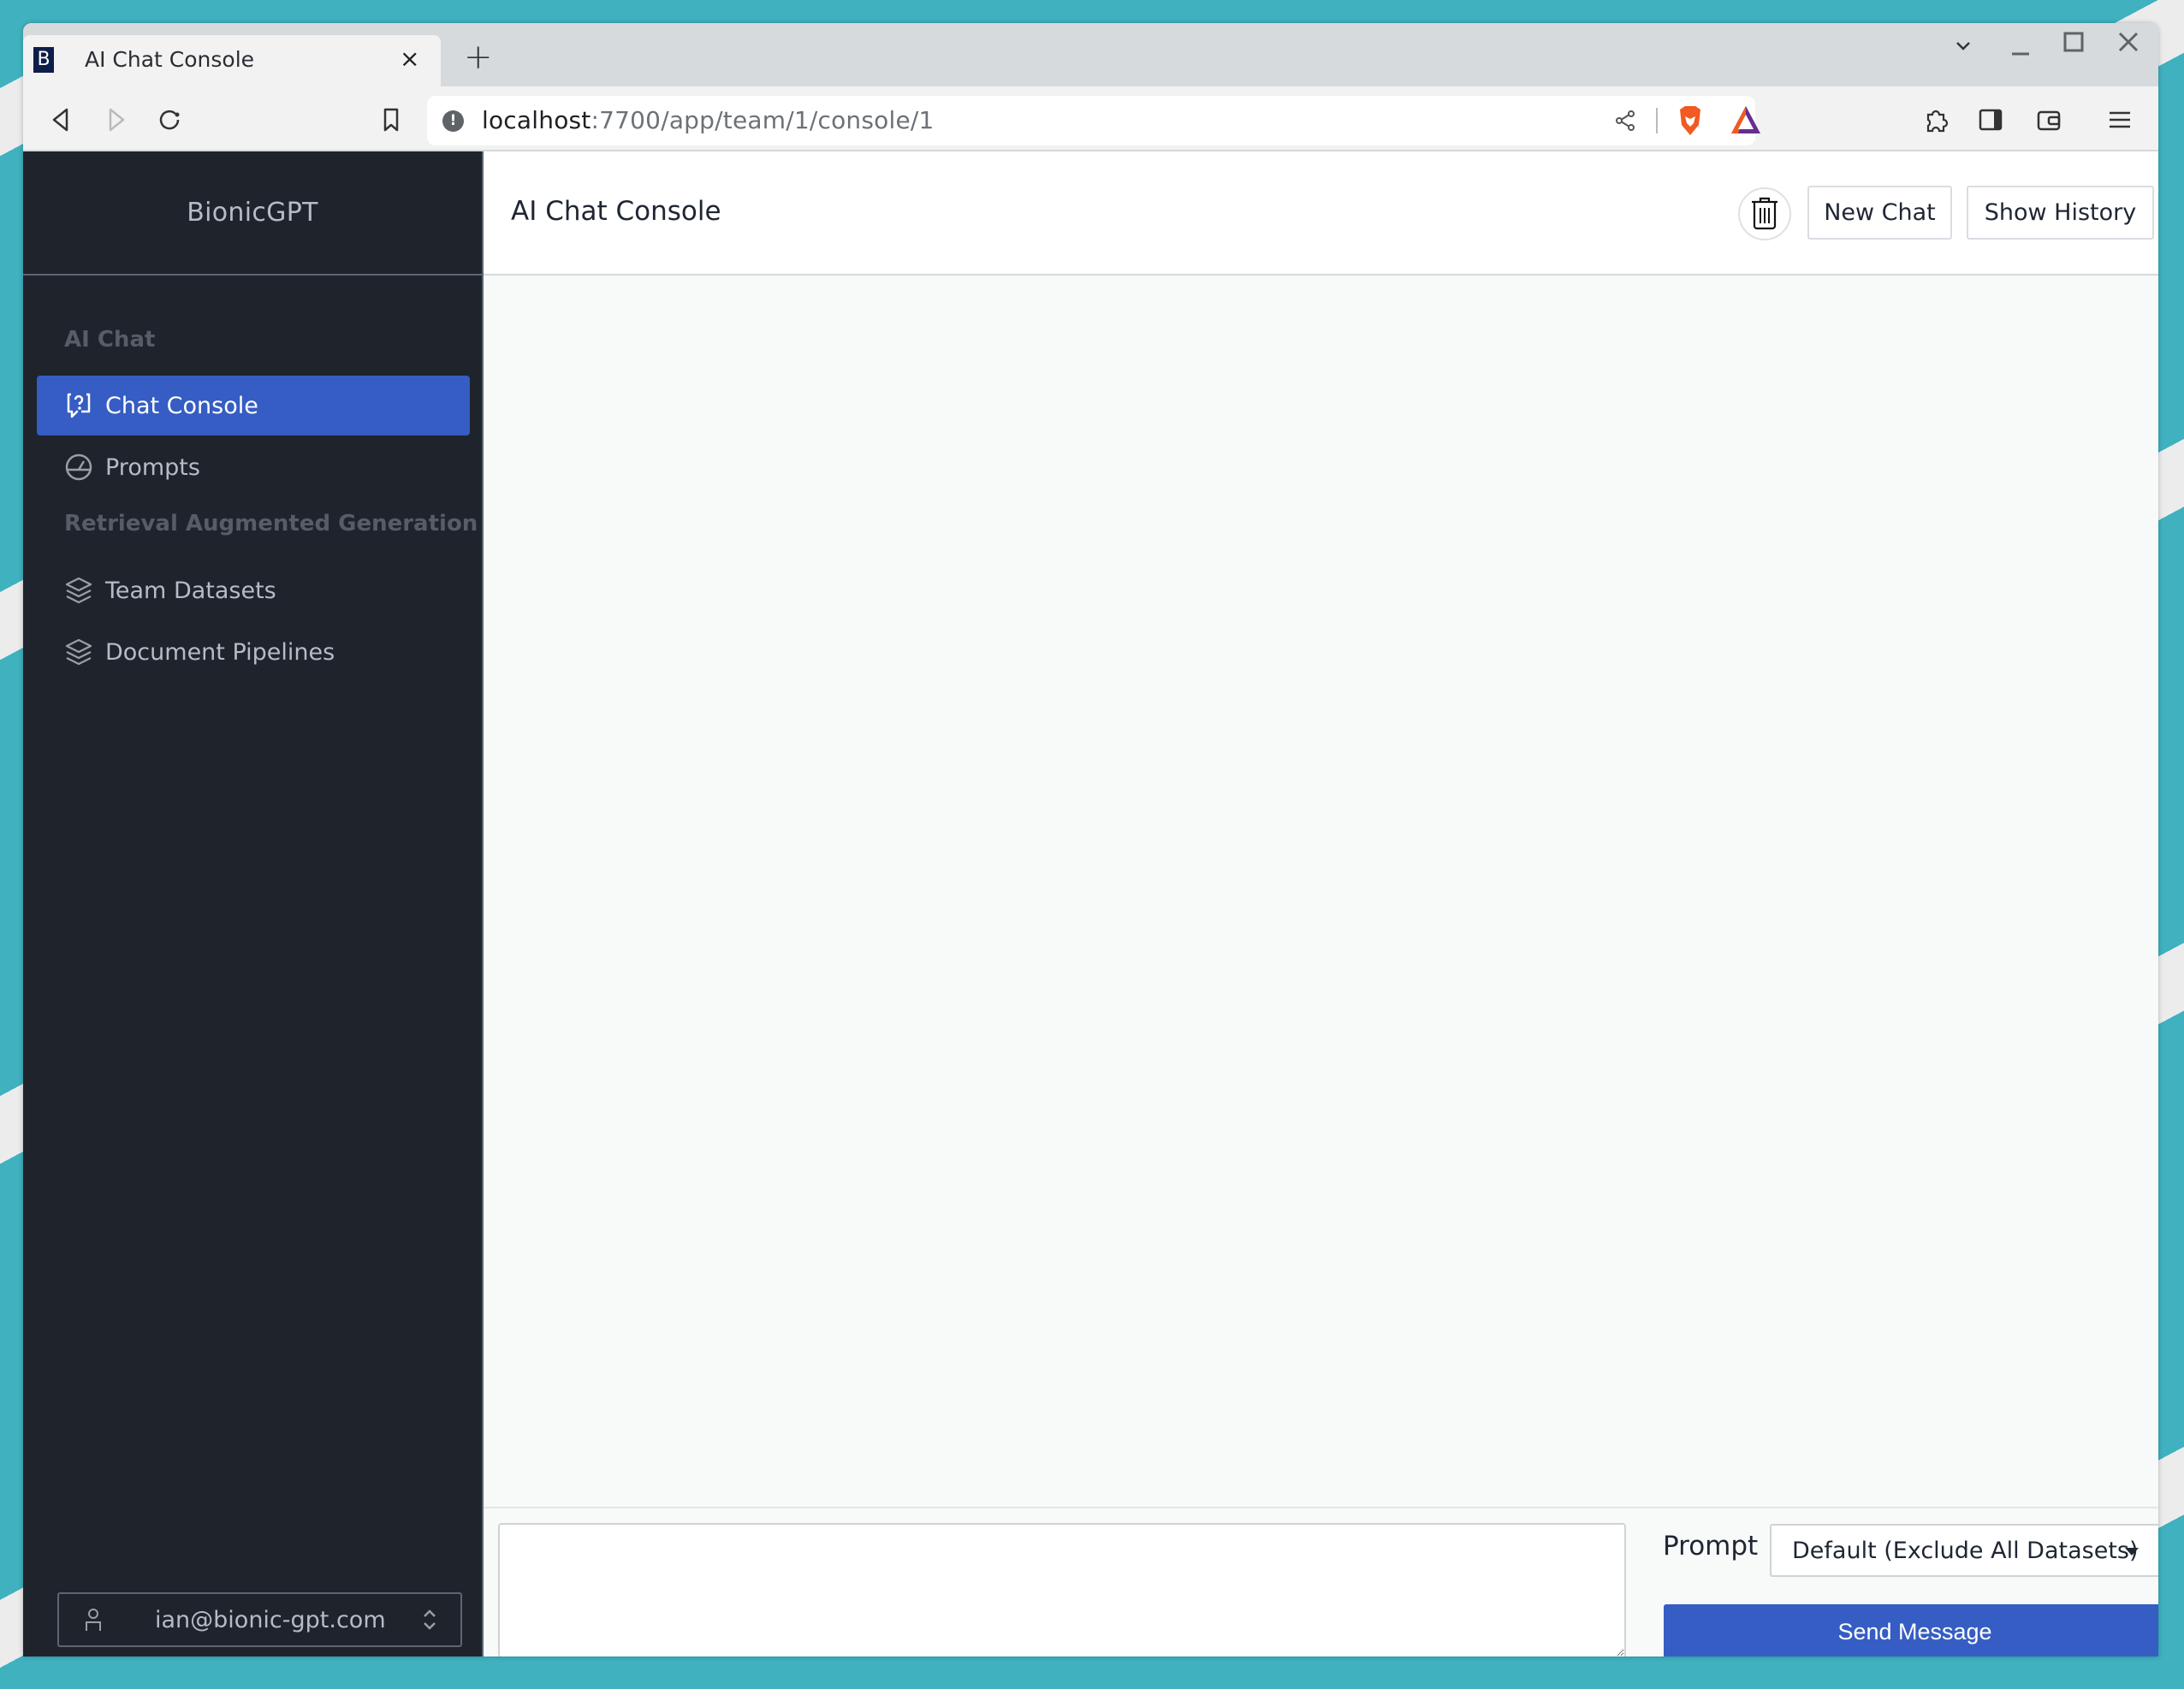 This screenshot has height=1689, width=2184. I want to click on message-input, so click(1062, 1589).